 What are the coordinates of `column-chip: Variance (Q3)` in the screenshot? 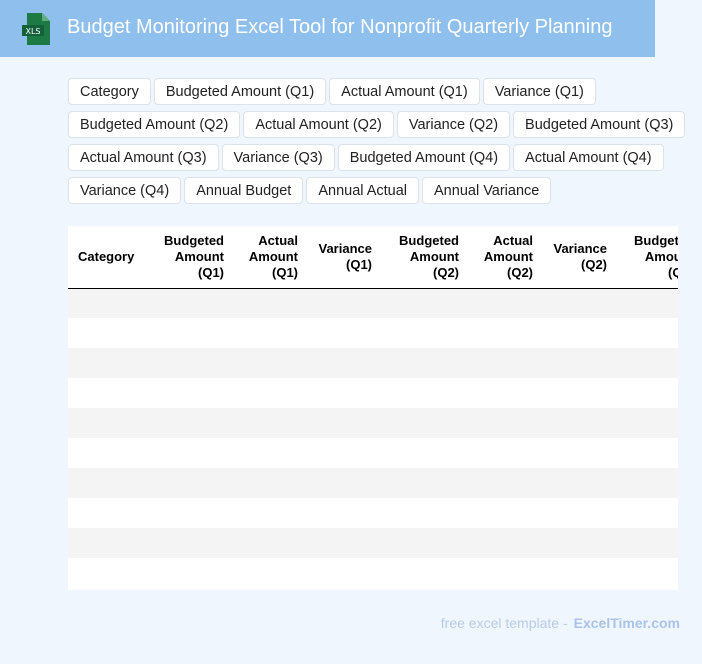 It's located at (278, 157).